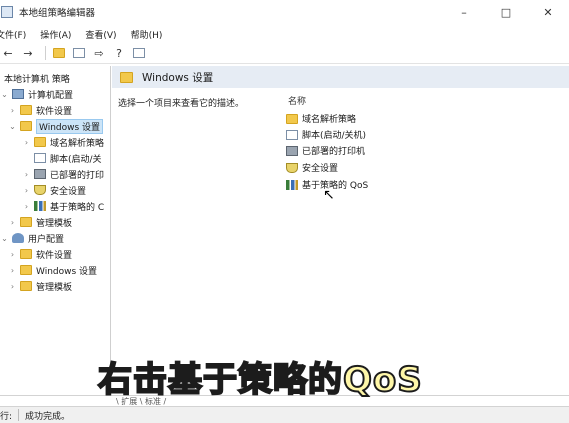 The image size is (569, 423). Describe the element at coordinates (40, 254) in the screenshot. I see `tree-item-user-software-settings: › 软件设置` at that location.